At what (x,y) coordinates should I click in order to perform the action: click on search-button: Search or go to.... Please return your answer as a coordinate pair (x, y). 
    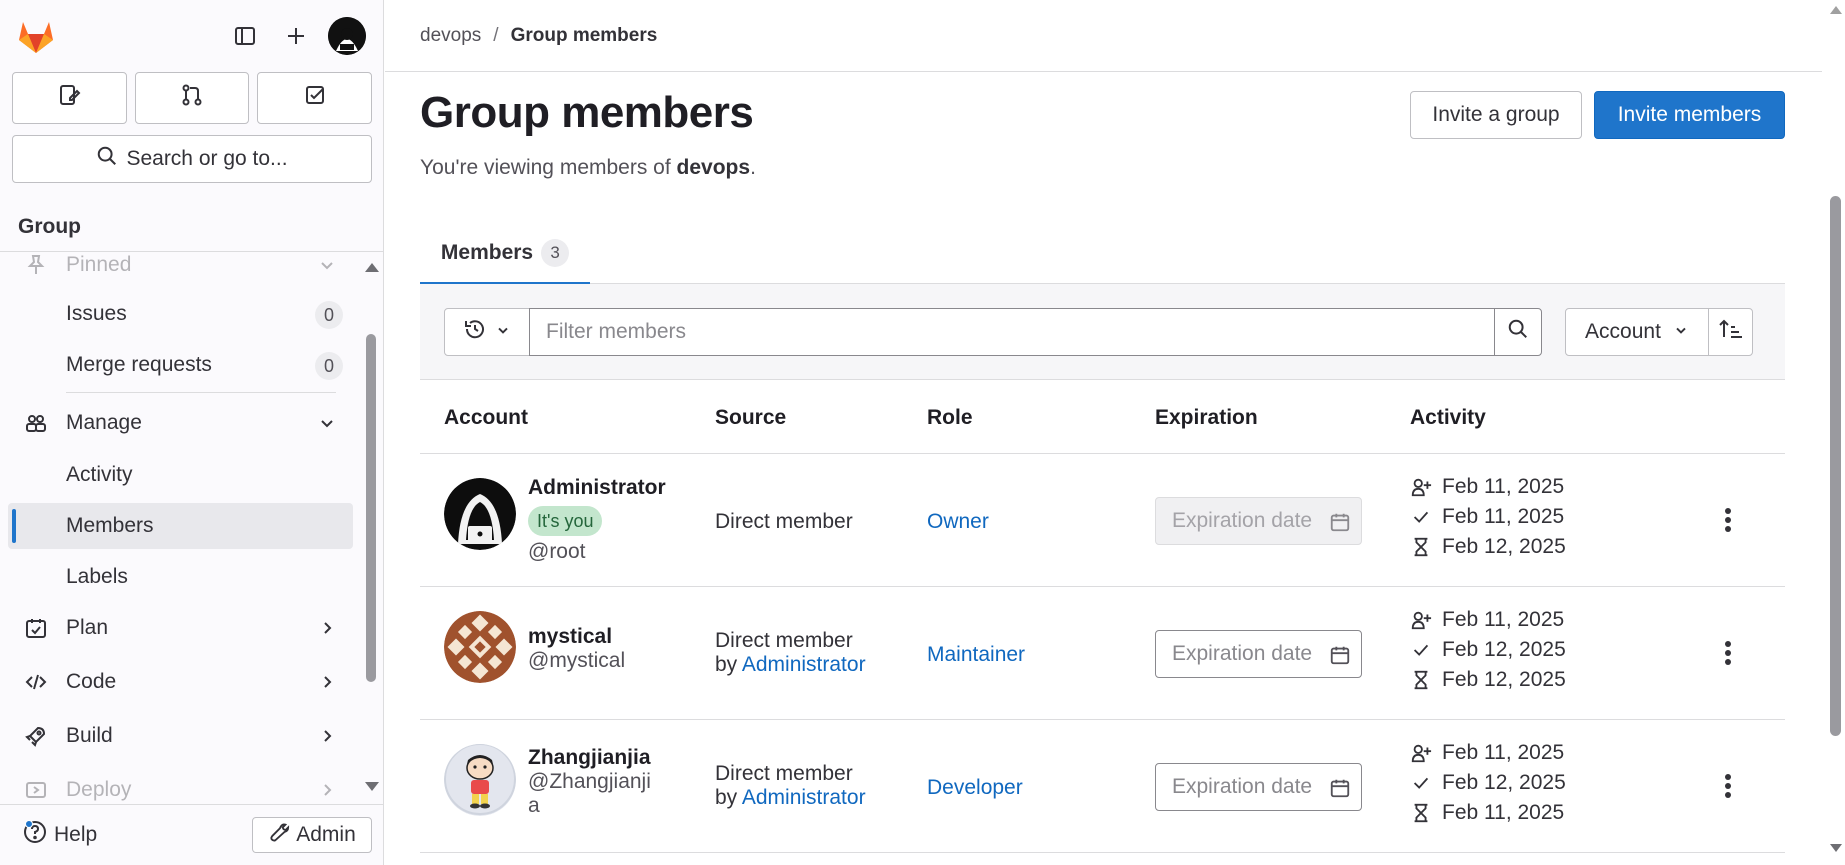
    Looking at the image, I should click on (192, 159).